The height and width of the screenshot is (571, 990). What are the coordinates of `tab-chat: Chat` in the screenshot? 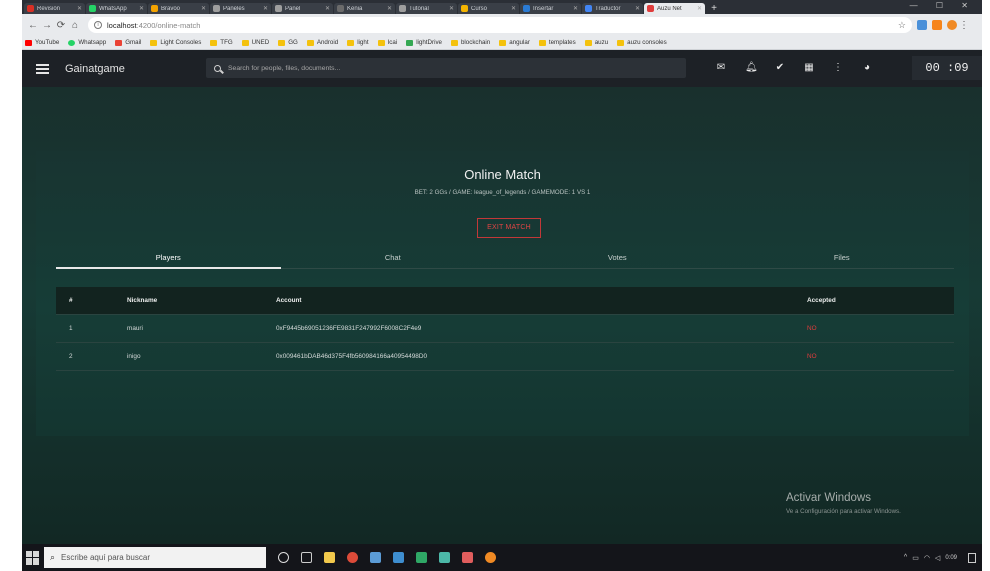 It's located at (393, 258).